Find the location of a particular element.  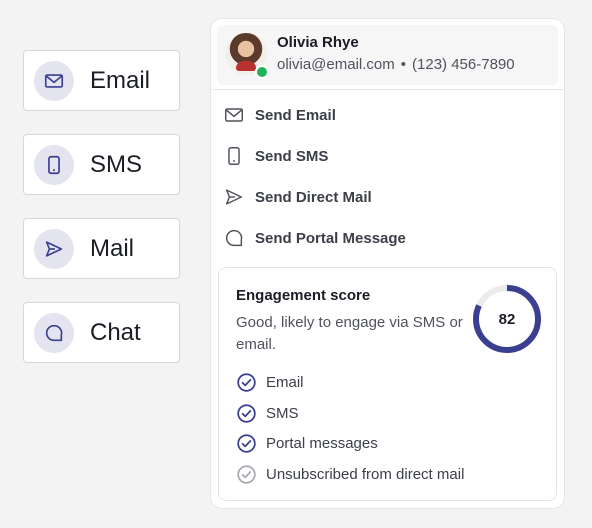

engagement-item-label: Unsubscribed from direct mail is located at coordinates (365, 474).